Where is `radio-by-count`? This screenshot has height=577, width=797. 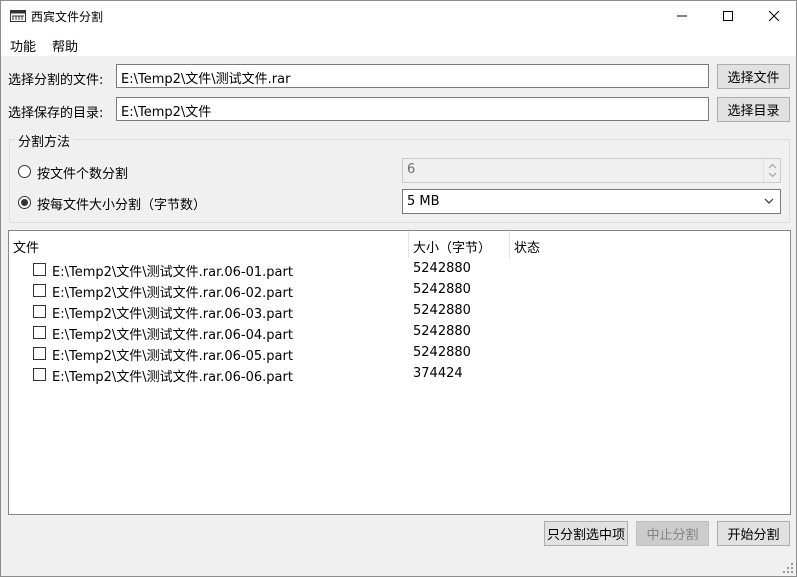
radio-by-count is located at coordinates (24, 171).